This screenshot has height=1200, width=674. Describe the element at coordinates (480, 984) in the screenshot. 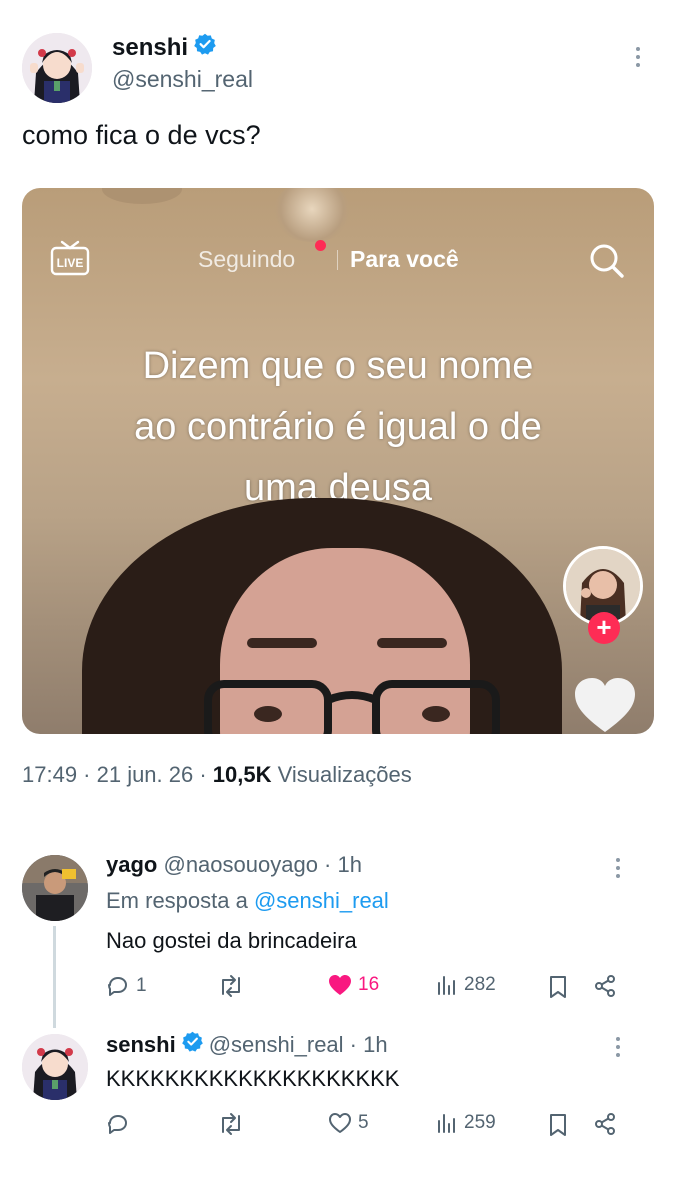

I see `views-count: 282` at that location.